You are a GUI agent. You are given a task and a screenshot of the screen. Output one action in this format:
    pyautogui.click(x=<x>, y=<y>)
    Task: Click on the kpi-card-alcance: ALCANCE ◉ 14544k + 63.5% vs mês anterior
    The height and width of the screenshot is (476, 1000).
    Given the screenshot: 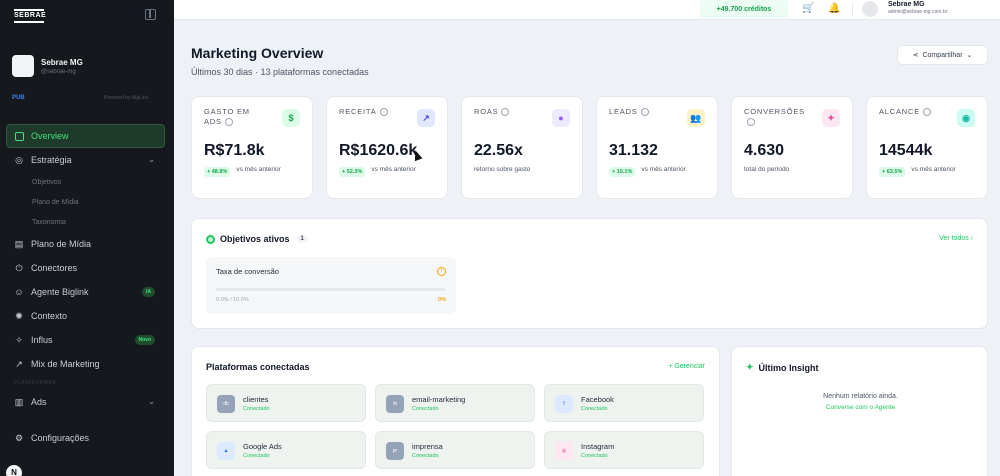 What is the action you would take?
    pyautogui.click(x=927, y=147)
    